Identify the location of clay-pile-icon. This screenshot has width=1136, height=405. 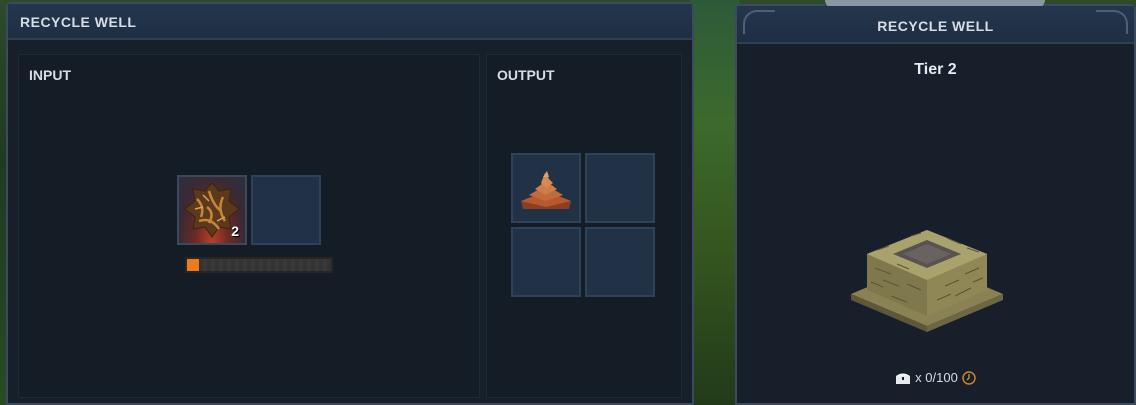
(546, 190).